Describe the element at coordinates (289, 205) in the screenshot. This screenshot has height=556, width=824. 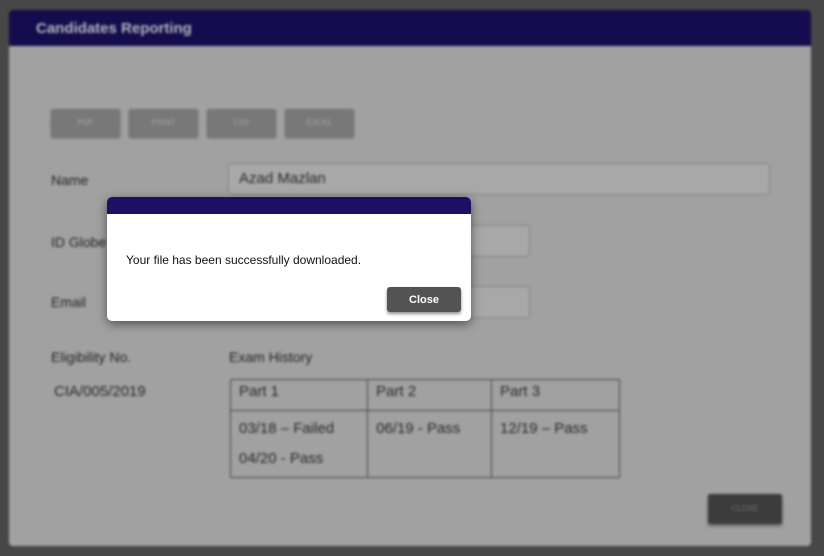
I see `dialog-header` at that location.